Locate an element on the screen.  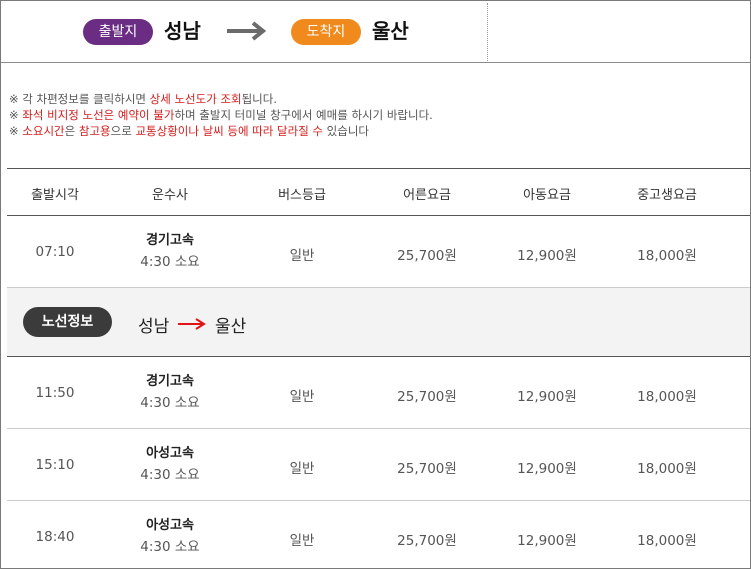
route-header: 출발지 성남 도착지 울산 is located at coordinates (375, 32).